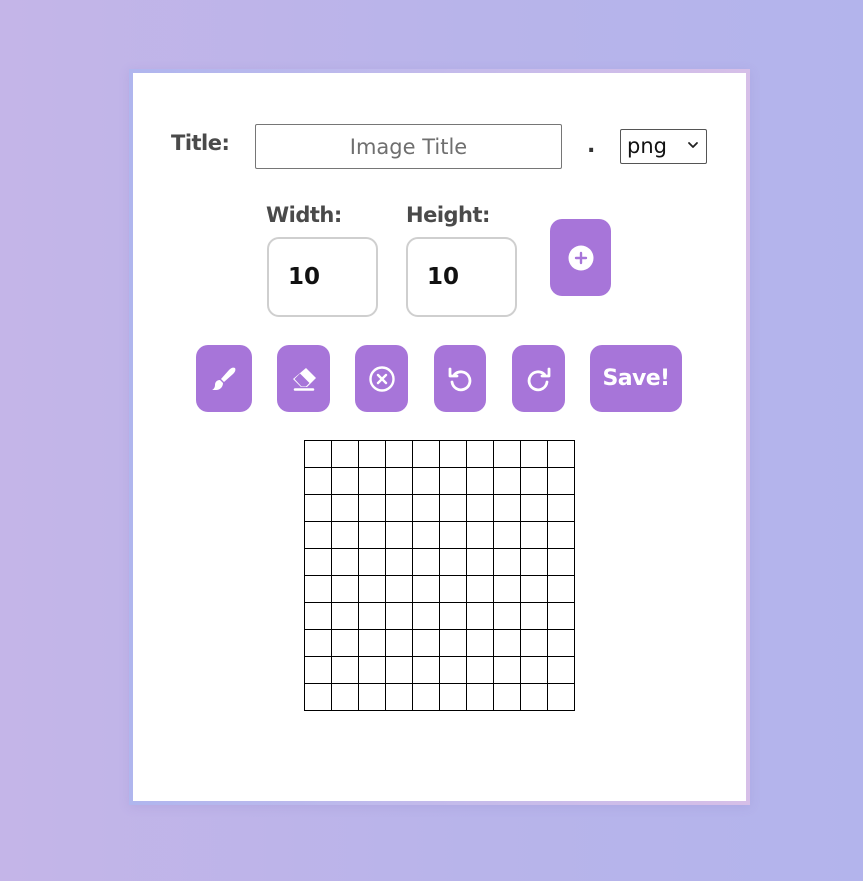  What do you see at coordinates (303, 378) in the screenshot?
I see `eraser-button` at bounding box center [303, 378].